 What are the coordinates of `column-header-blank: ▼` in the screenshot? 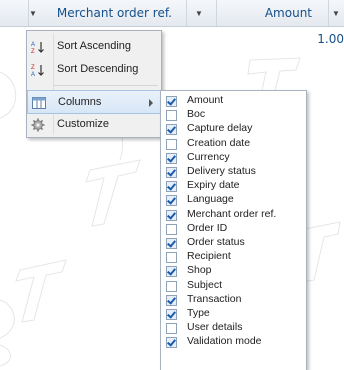 It's located at (18, 13).